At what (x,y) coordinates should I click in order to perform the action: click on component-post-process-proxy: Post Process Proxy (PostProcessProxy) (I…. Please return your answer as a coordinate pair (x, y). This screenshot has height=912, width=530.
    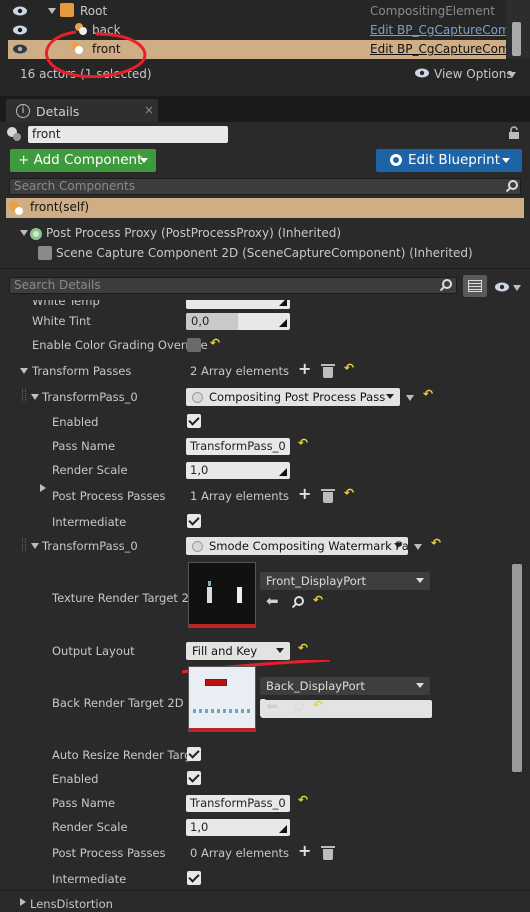
    Looking at the image, I should click on (193, 233).